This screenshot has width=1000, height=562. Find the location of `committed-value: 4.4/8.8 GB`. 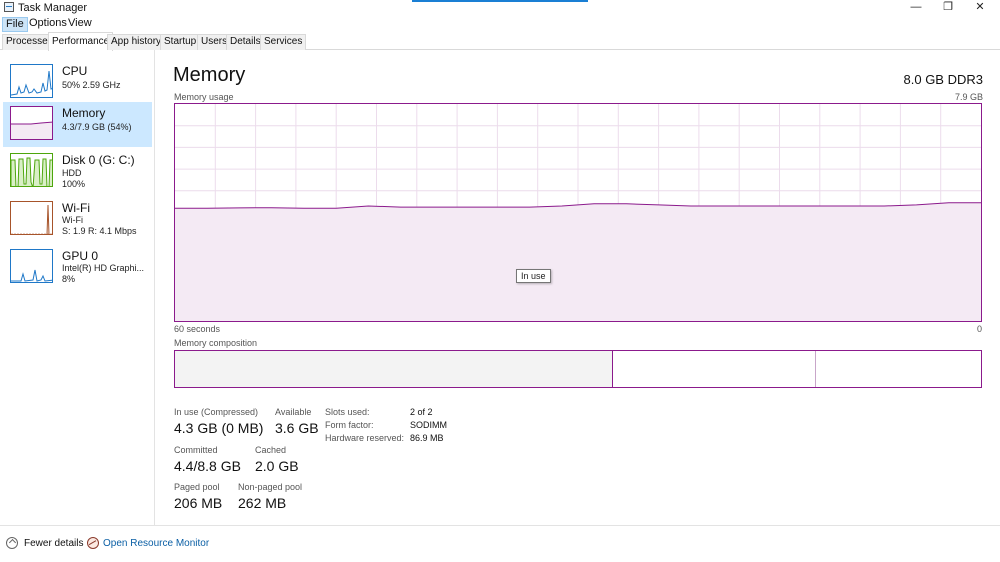

committed-value: 4.4/8.8 GB is located at coordinates (207, 466).